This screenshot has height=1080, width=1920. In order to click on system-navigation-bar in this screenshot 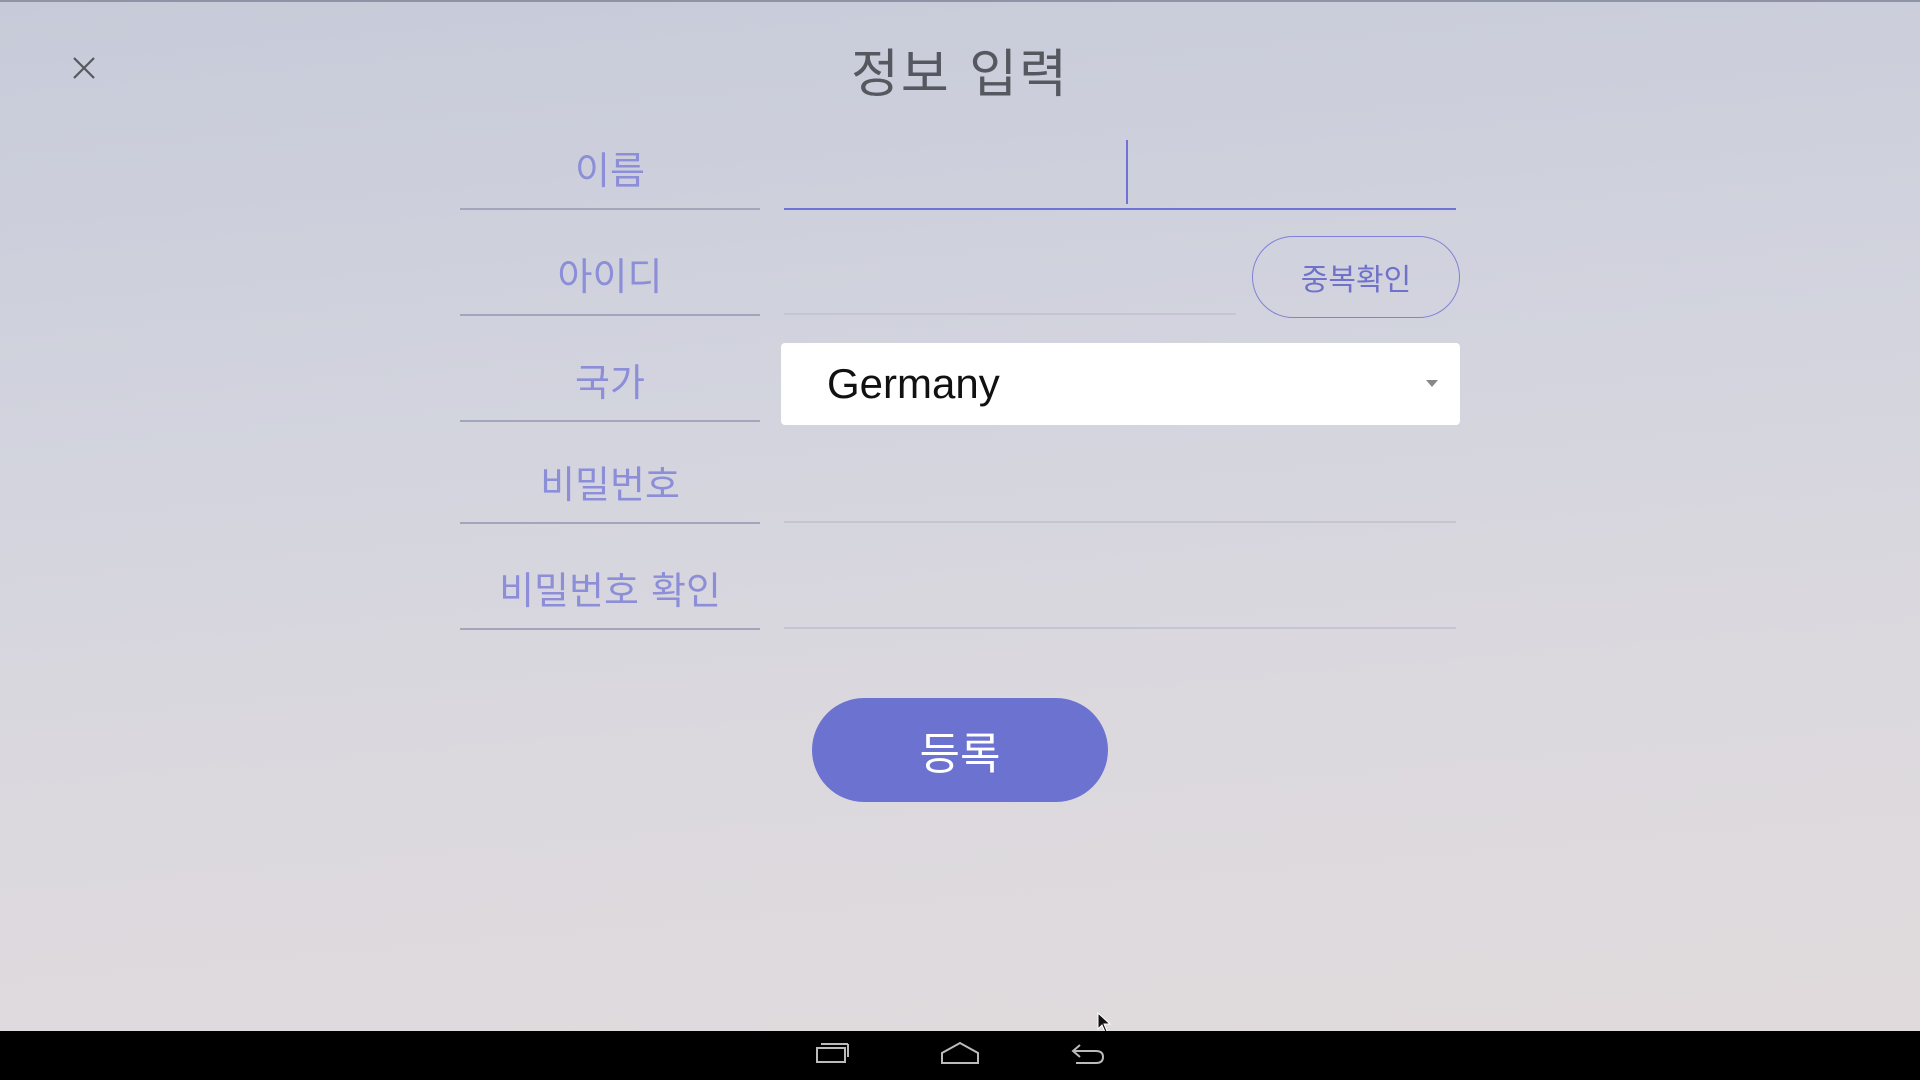, I will do `click(960, 1055)`.